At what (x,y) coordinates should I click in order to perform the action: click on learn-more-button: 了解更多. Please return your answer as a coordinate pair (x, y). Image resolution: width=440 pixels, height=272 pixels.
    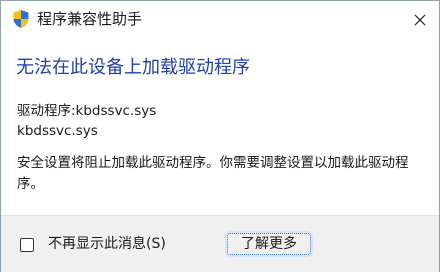
    Looking at the image, I should click on (269, 244).